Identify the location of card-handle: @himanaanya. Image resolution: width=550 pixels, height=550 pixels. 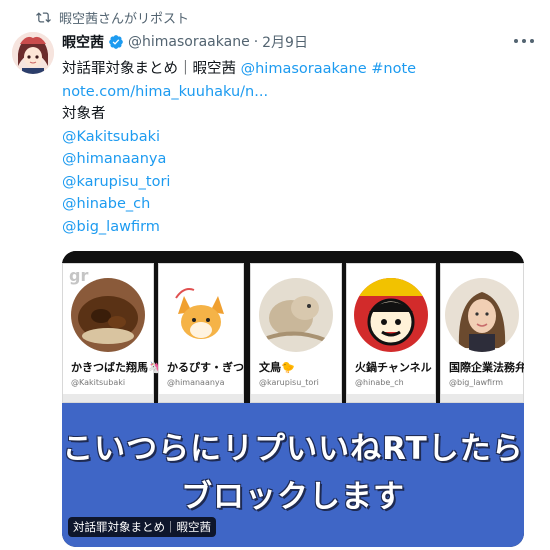
(196, 382).